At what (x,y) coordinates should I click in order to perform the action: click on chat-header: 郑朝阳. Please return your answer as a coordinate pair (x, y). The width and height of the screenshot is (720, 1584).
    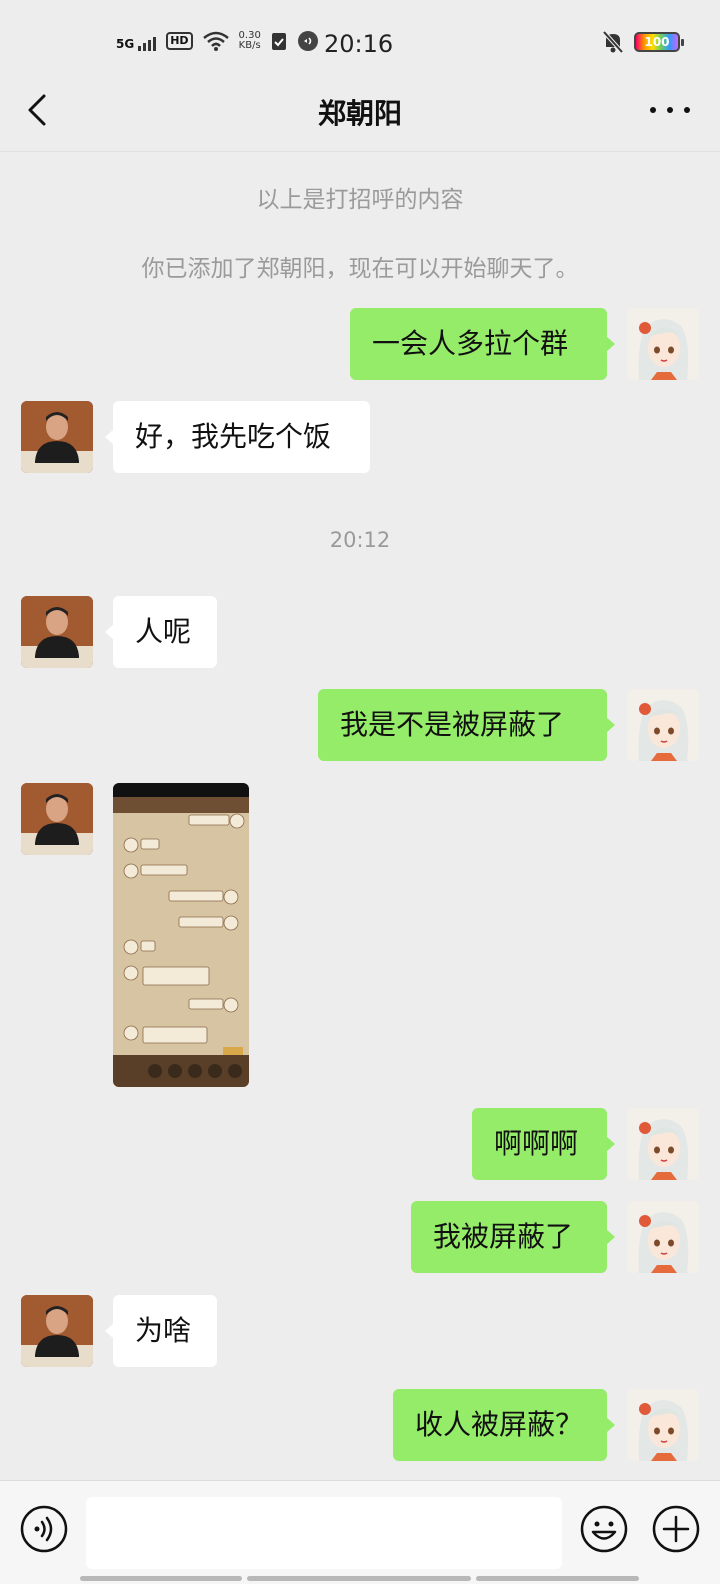
    Looking at the image, I should click on (360, 112).